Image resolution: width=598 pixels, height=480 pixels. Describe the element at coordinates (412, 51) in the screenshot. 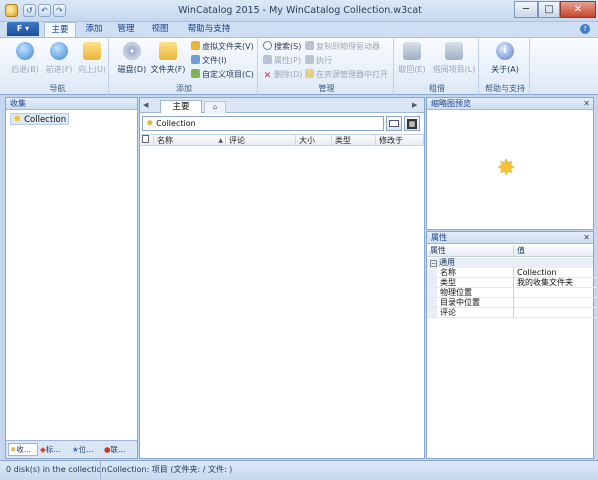

I see `take-back-icon` at that location.